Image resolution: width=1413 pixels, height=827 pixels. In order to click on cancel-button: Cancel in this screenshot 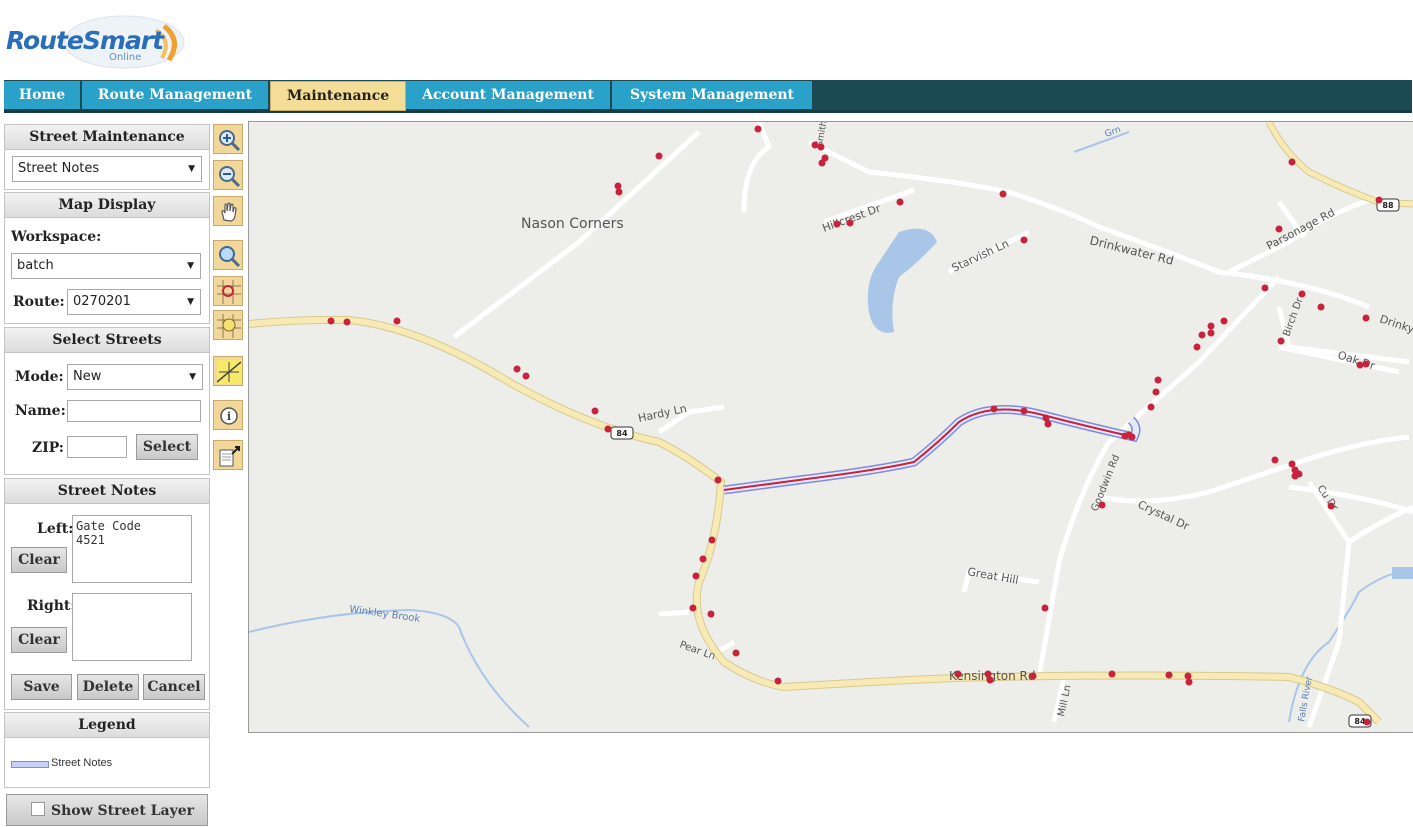, I will do `click(174, 687)`.